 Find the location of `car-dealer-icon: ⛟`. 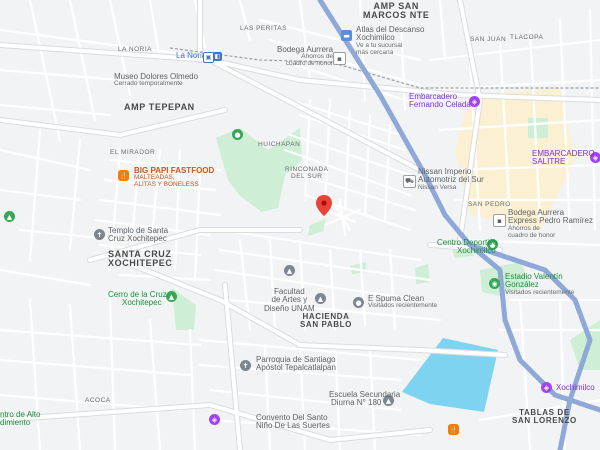

car-dealer-icon: ⛟ is located at coordinates (409, 181).